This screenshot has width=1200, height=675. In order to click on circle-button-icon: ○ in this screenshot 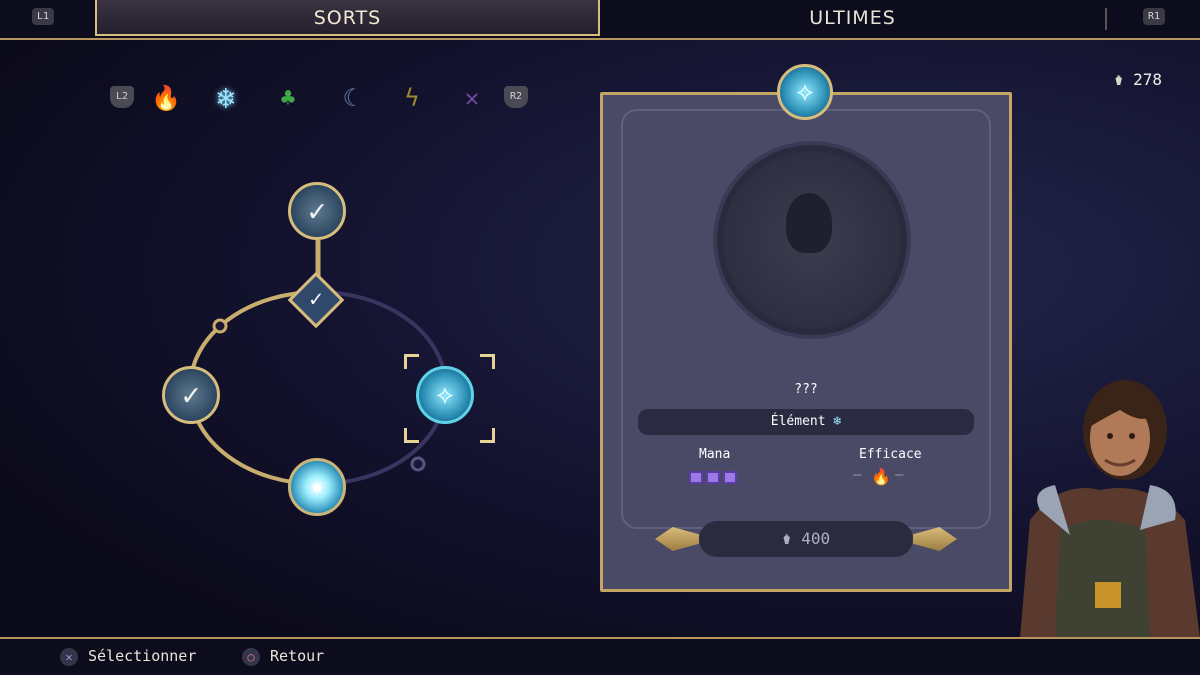, I will do `click(251, 656)`.